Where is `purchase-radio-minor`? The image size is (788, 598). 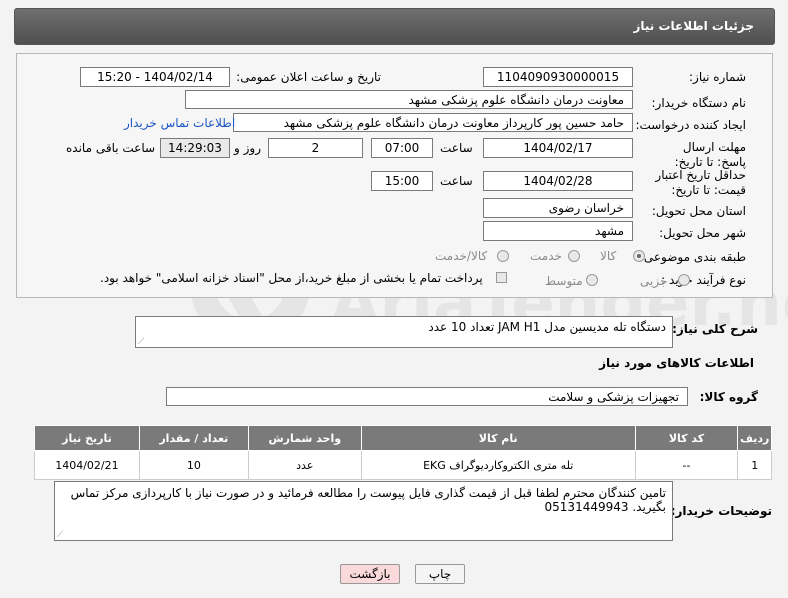
purchase-radio-minor is located at coordinates (684, 280).